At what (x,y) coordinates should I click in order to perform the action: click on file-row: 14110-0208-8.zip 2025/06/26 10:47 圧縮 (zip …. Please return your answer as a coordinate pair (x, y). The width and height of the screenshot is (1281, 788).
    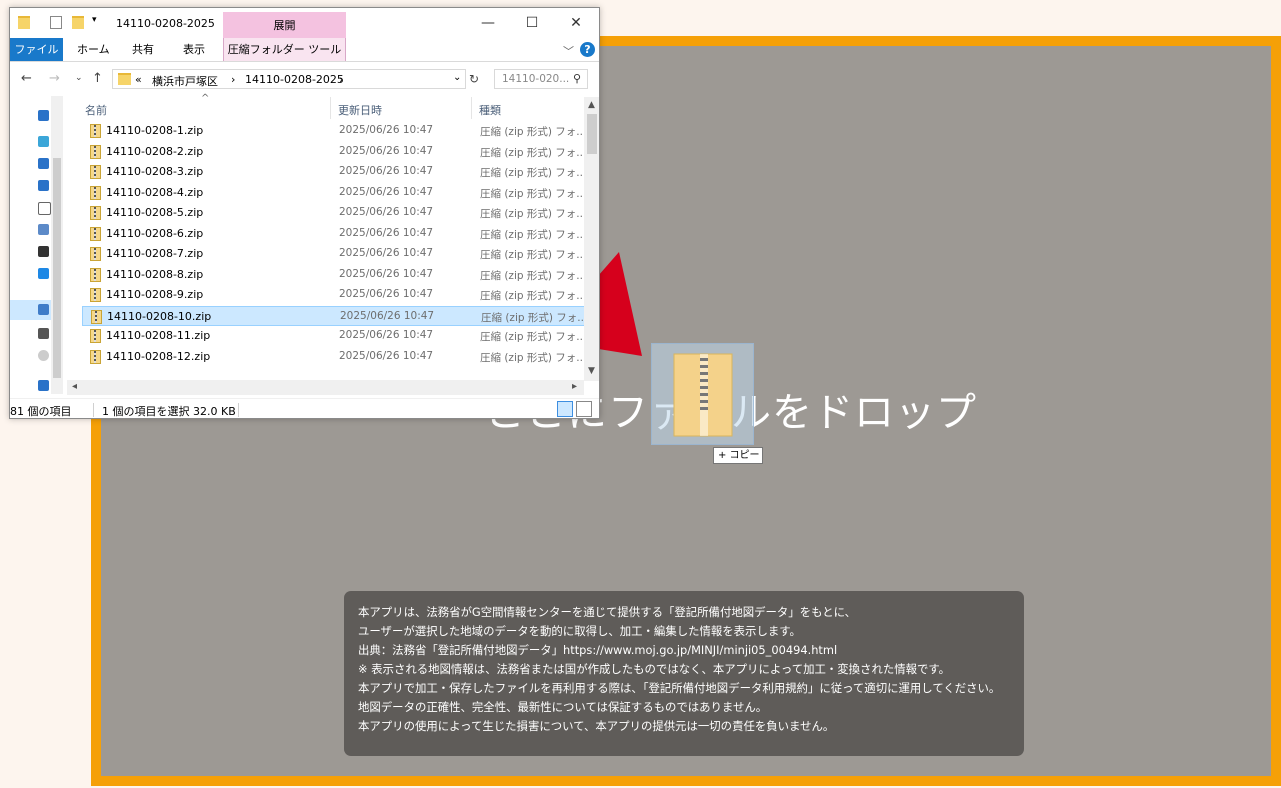
    Looking at the image, I should click on (334, 275).